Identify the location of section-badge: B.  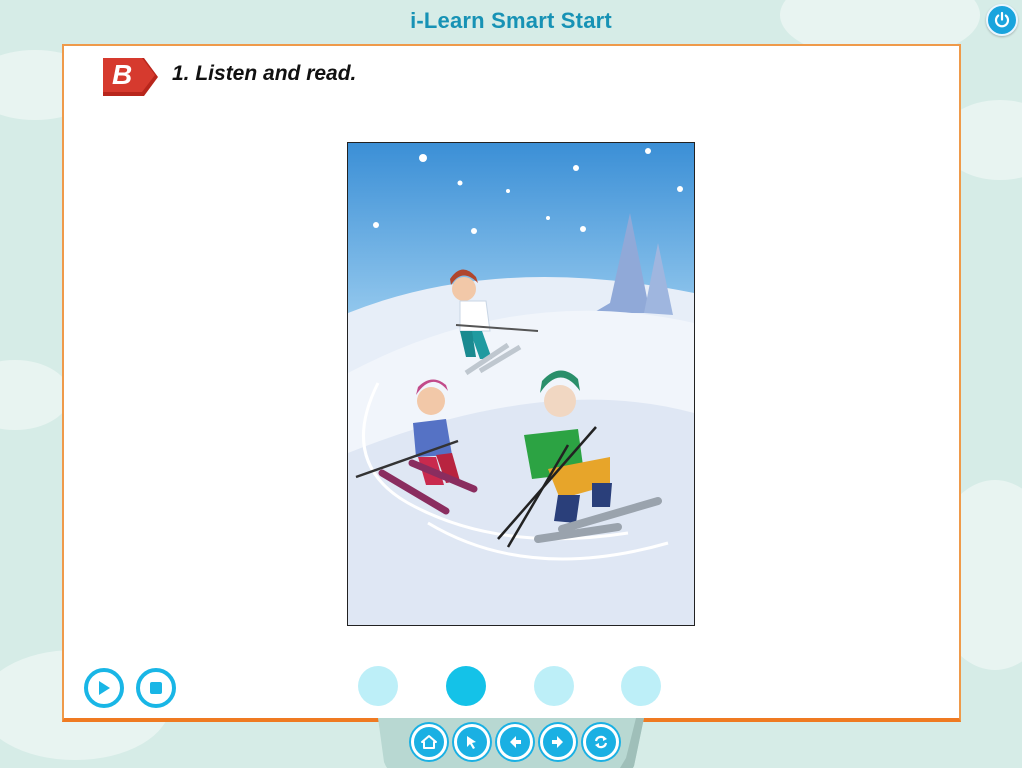
(130, 77).